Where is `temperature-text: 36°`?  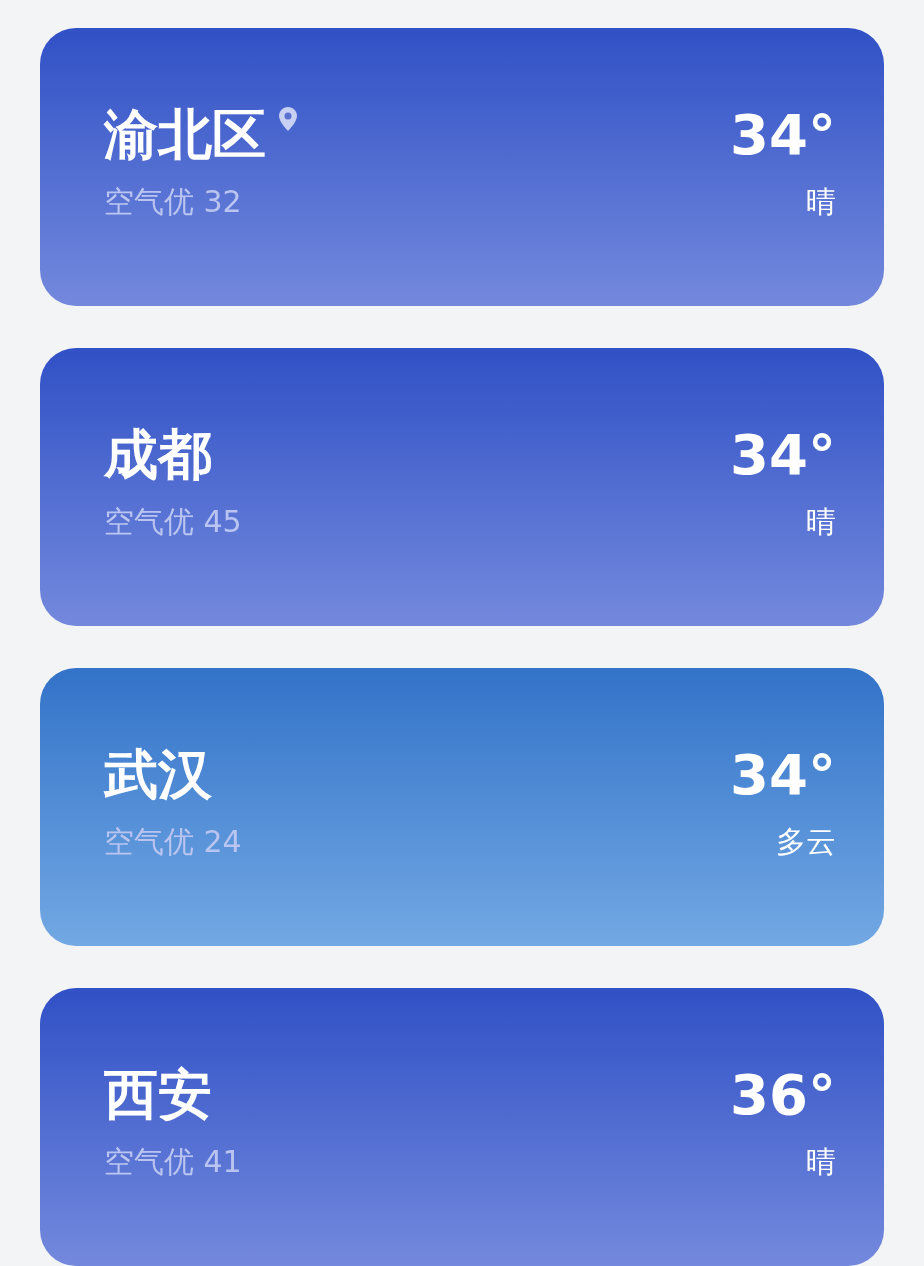 temperature-text: 36° is located at coordinates (783, 1095).